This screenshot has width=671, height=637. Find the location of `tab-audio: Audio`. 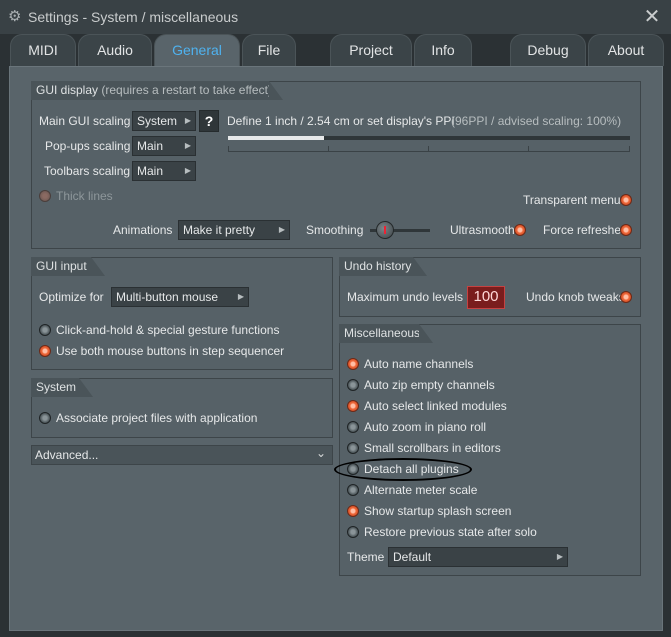

tab-audio: Audio is located at coordinates (115, 50).